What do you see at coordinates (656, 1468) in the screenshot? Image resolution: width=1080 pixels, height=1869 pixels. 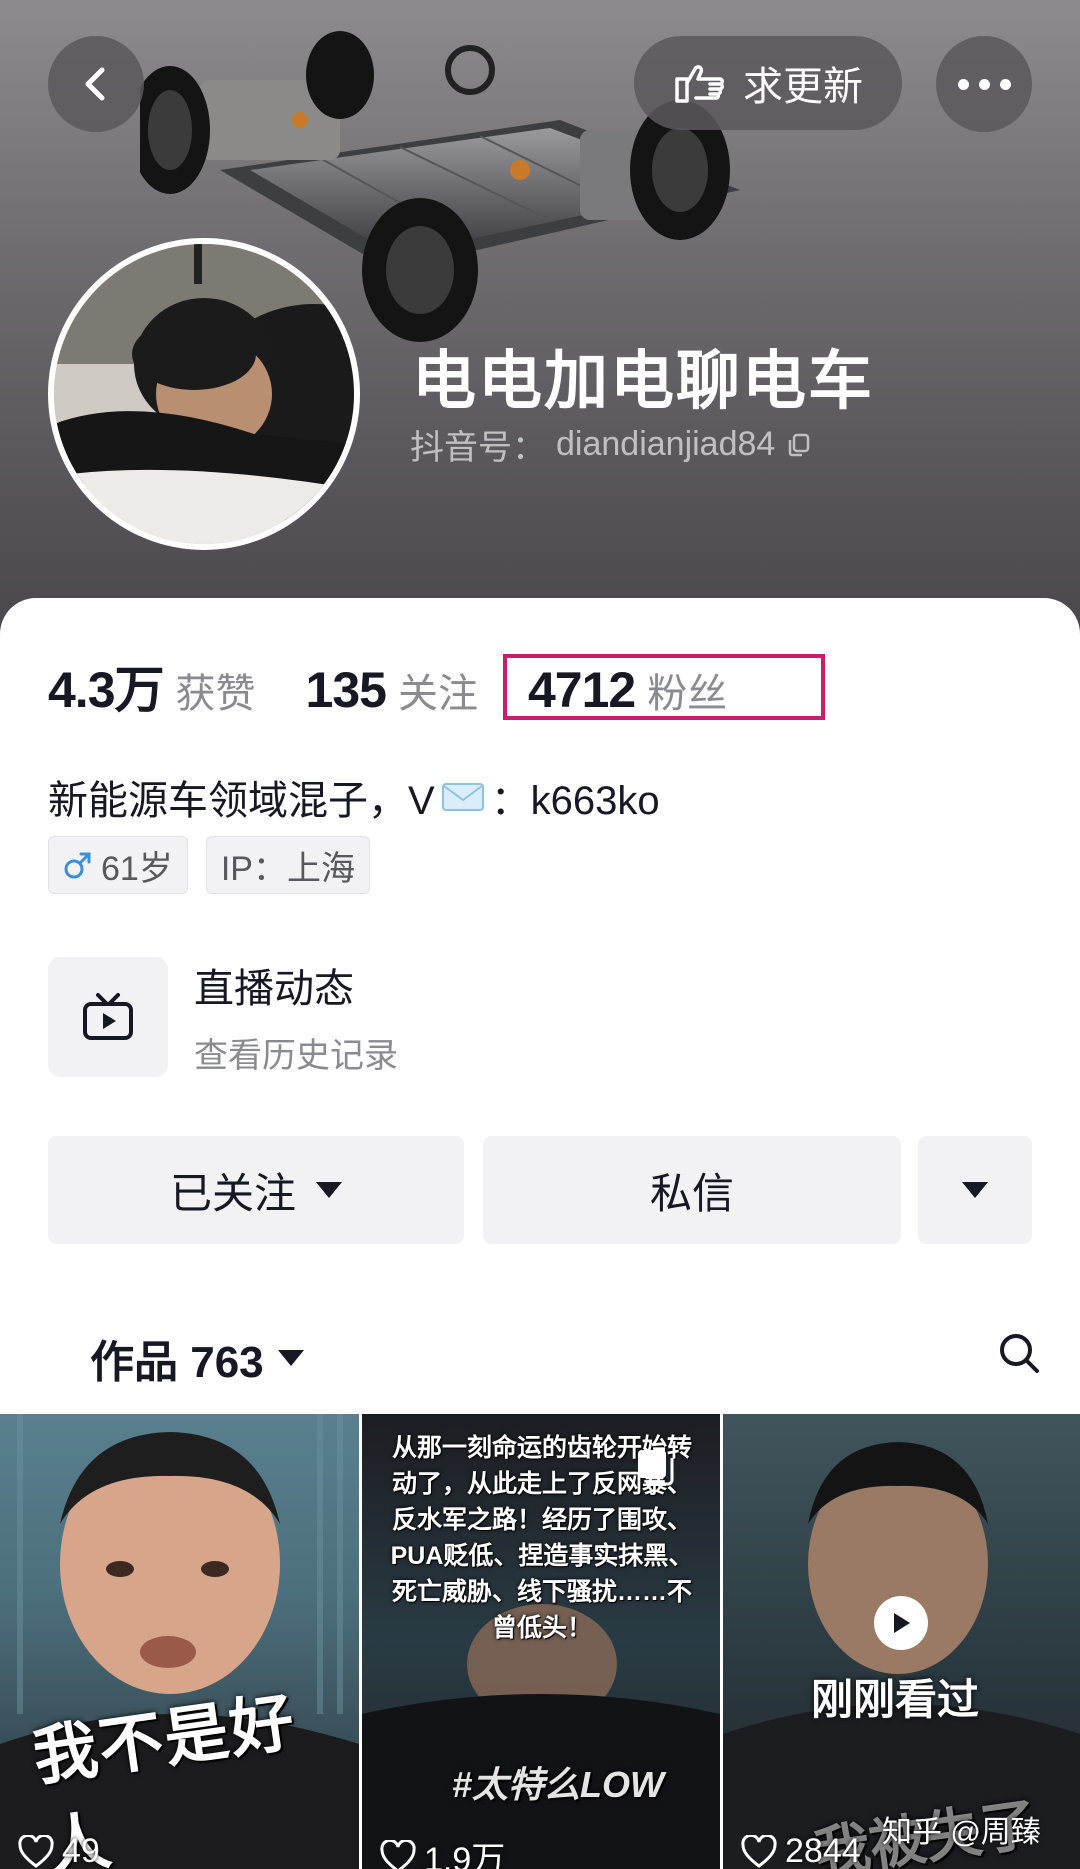 I see `multi-image-icon` at bounding box center [656, 1468].